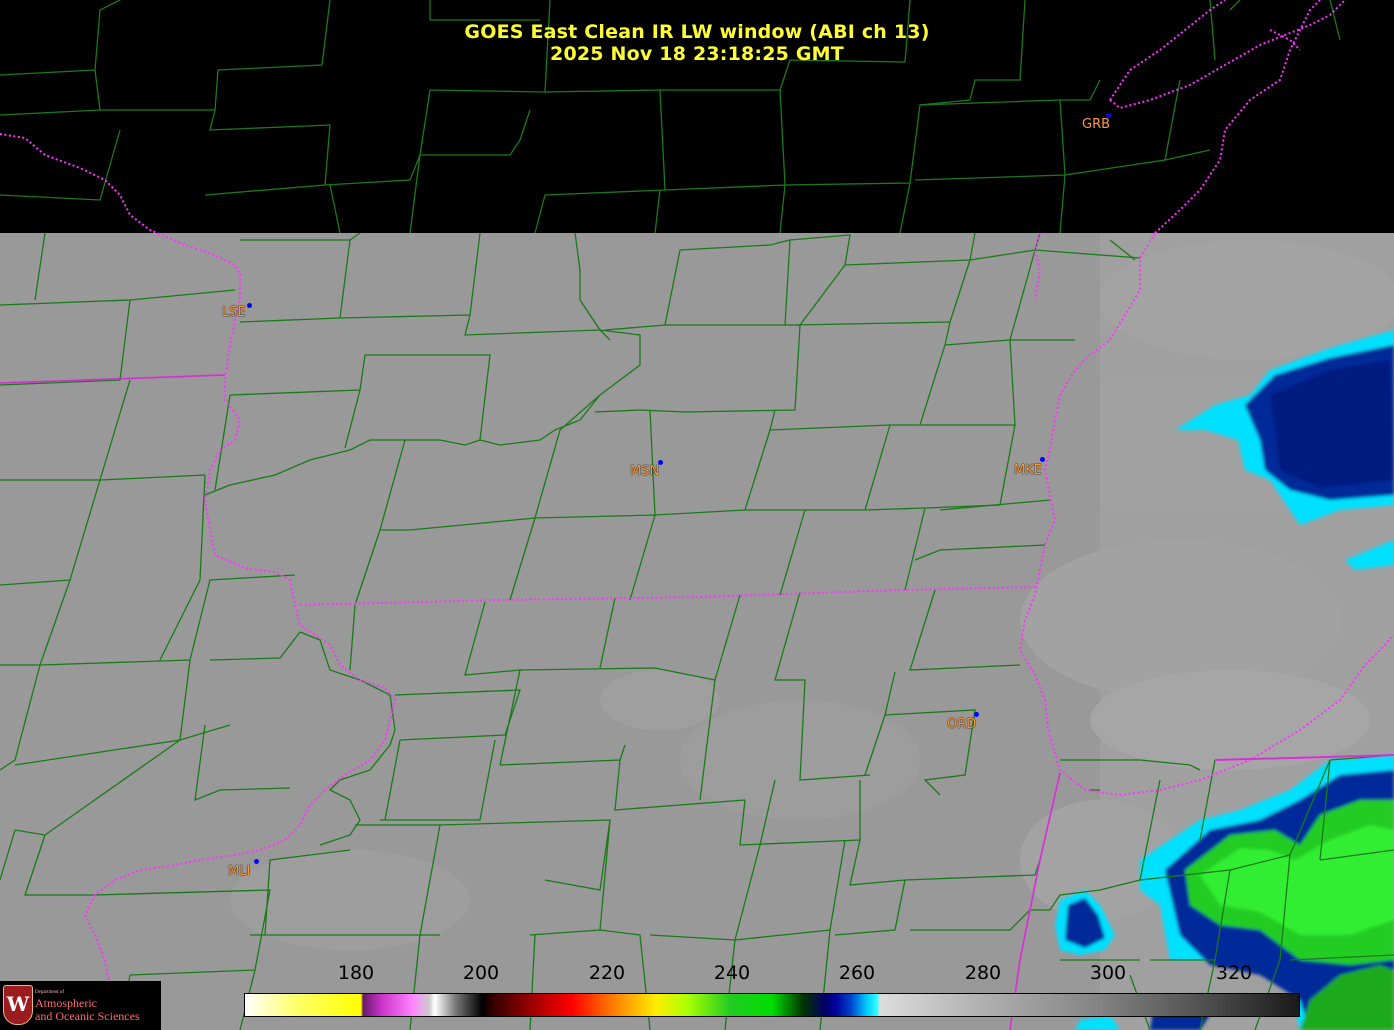  Describe the element at coordinates (1028, 470) in the screenshot. I see `station-label: MKE` at that location.